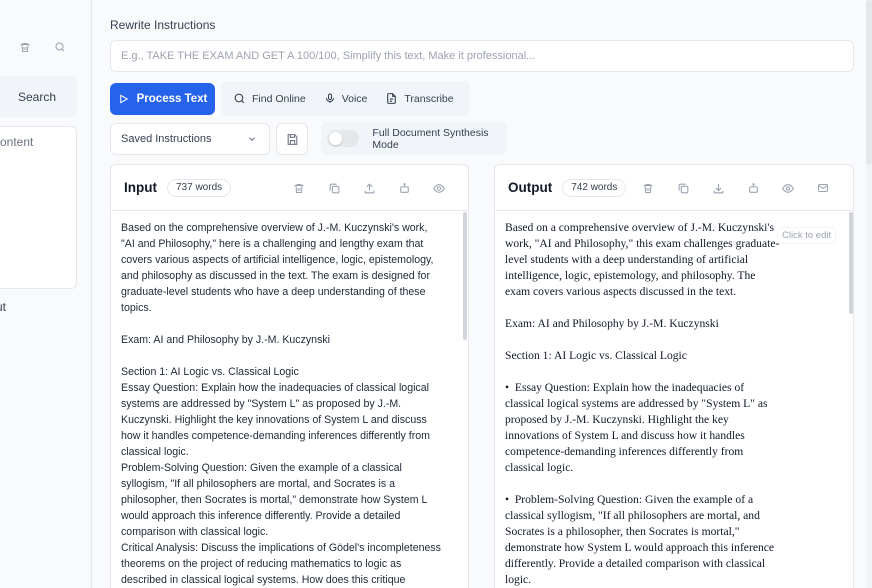  I want to click on input-panel-header: Input 737 words, so click(289, 188).